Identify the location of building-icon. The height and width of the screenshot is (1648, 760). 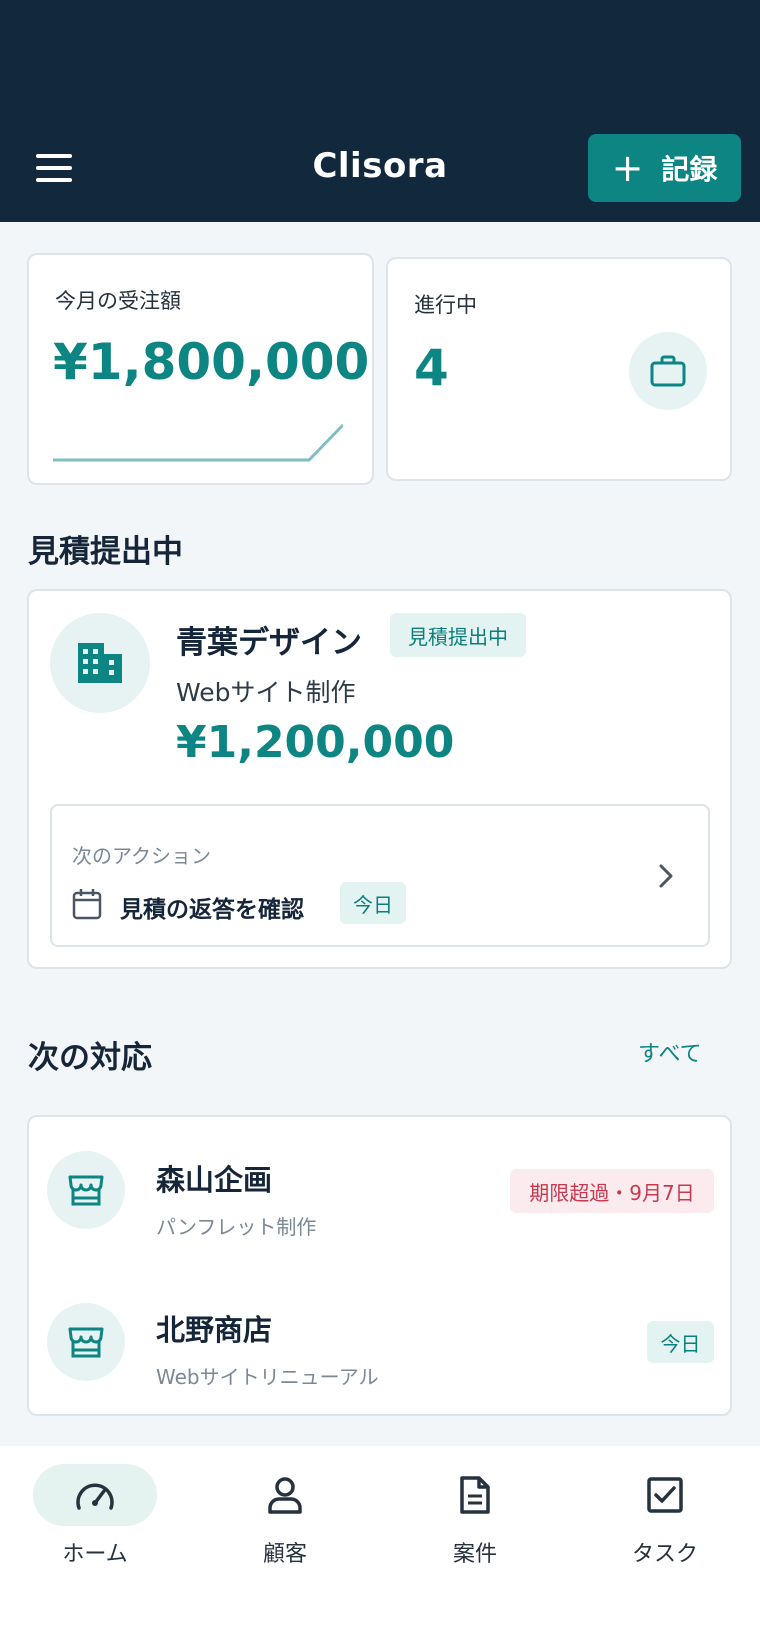
(100, 663).